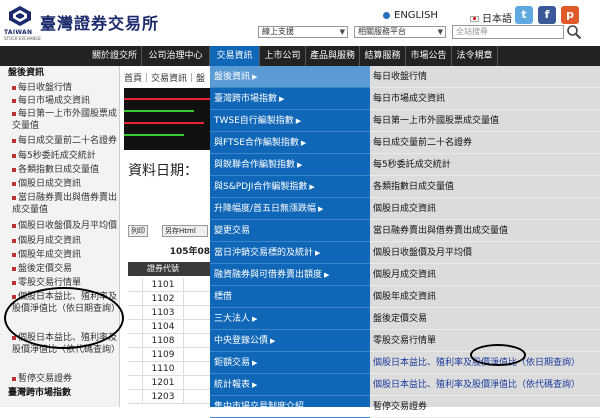 Image resolution: width=600 pixels, height=418 pixels. I want to click on save-html-label: 另存Html, so click(180, 231).